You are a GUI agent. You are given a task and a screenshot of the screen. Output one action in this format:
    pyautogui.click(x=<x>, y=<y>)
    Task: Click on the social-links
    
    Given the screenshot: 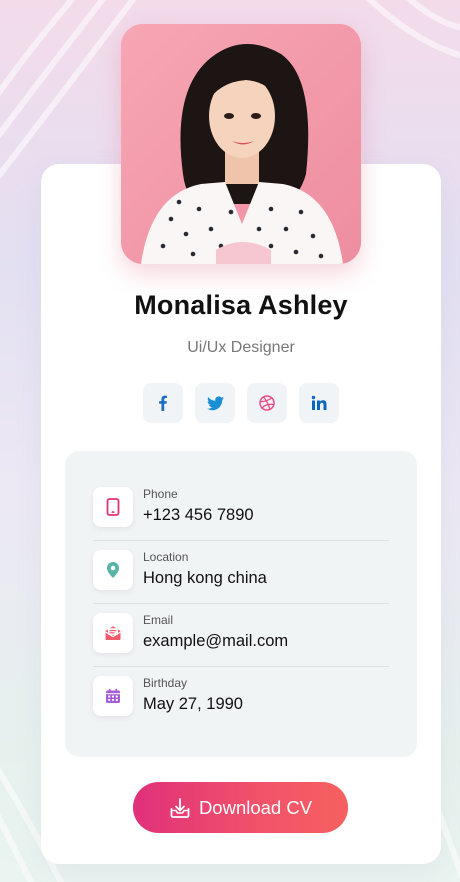 What is the action you would take?
    pyautogui.click(x=241, y=403)
    